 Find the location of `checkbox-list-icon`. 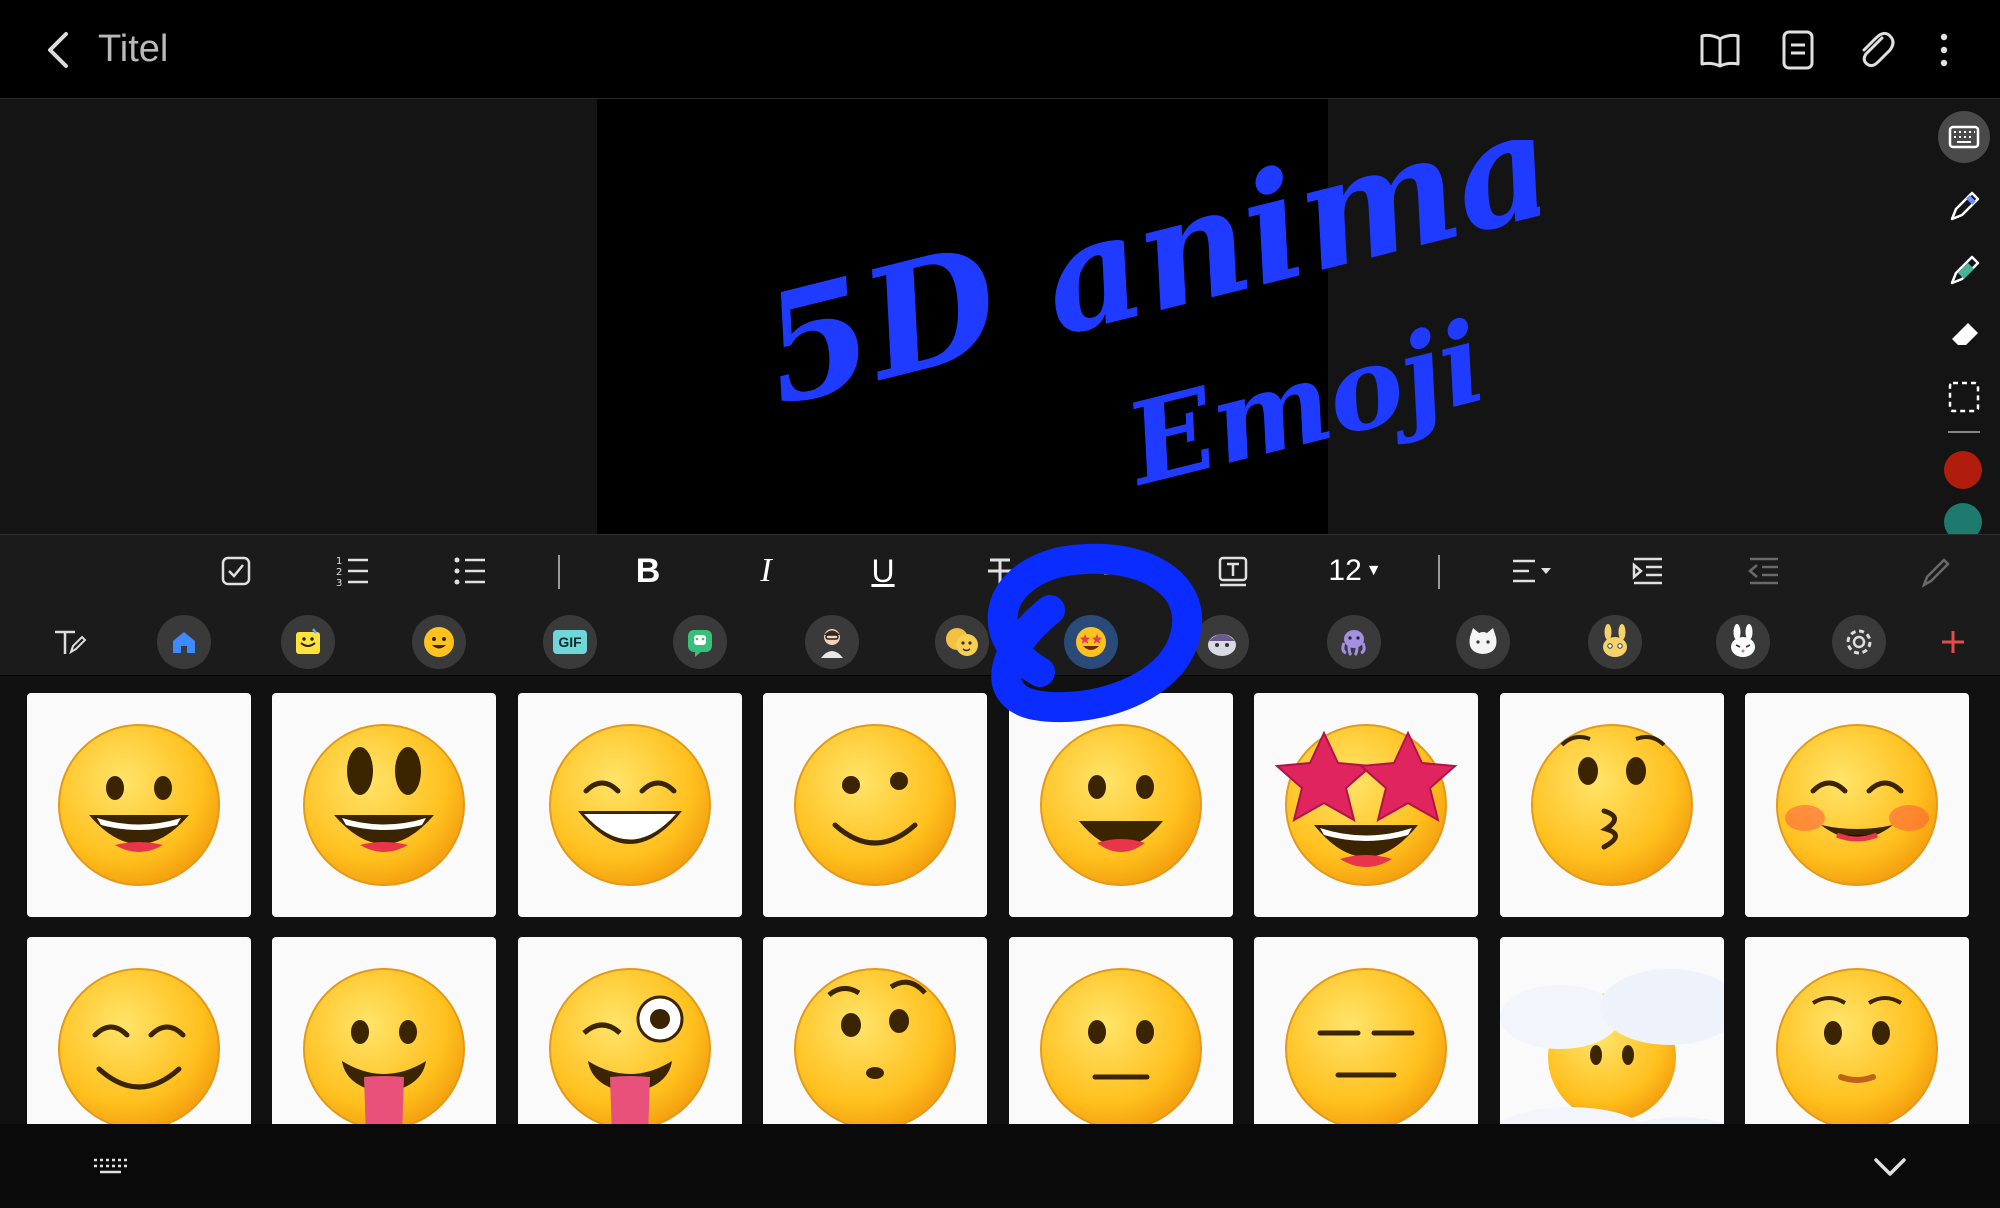

checkbox-list-icon is located at coordinates (236, 571).